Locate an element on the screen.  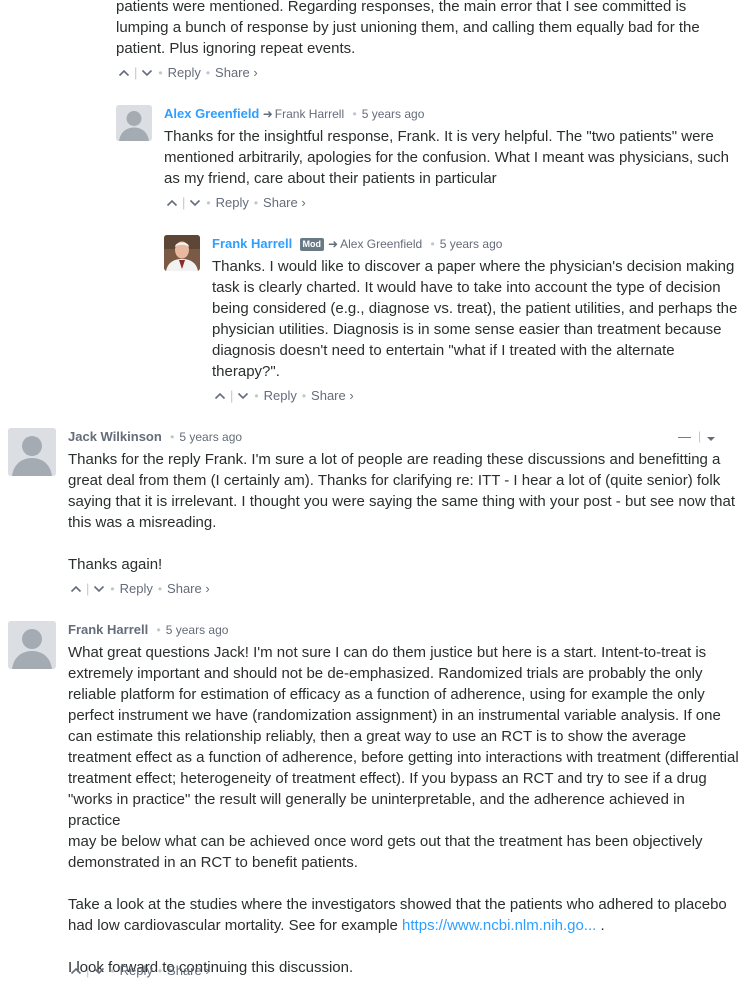
comment-header: Frank Harrell • 5 years ago is located at coordinates (148, 629).